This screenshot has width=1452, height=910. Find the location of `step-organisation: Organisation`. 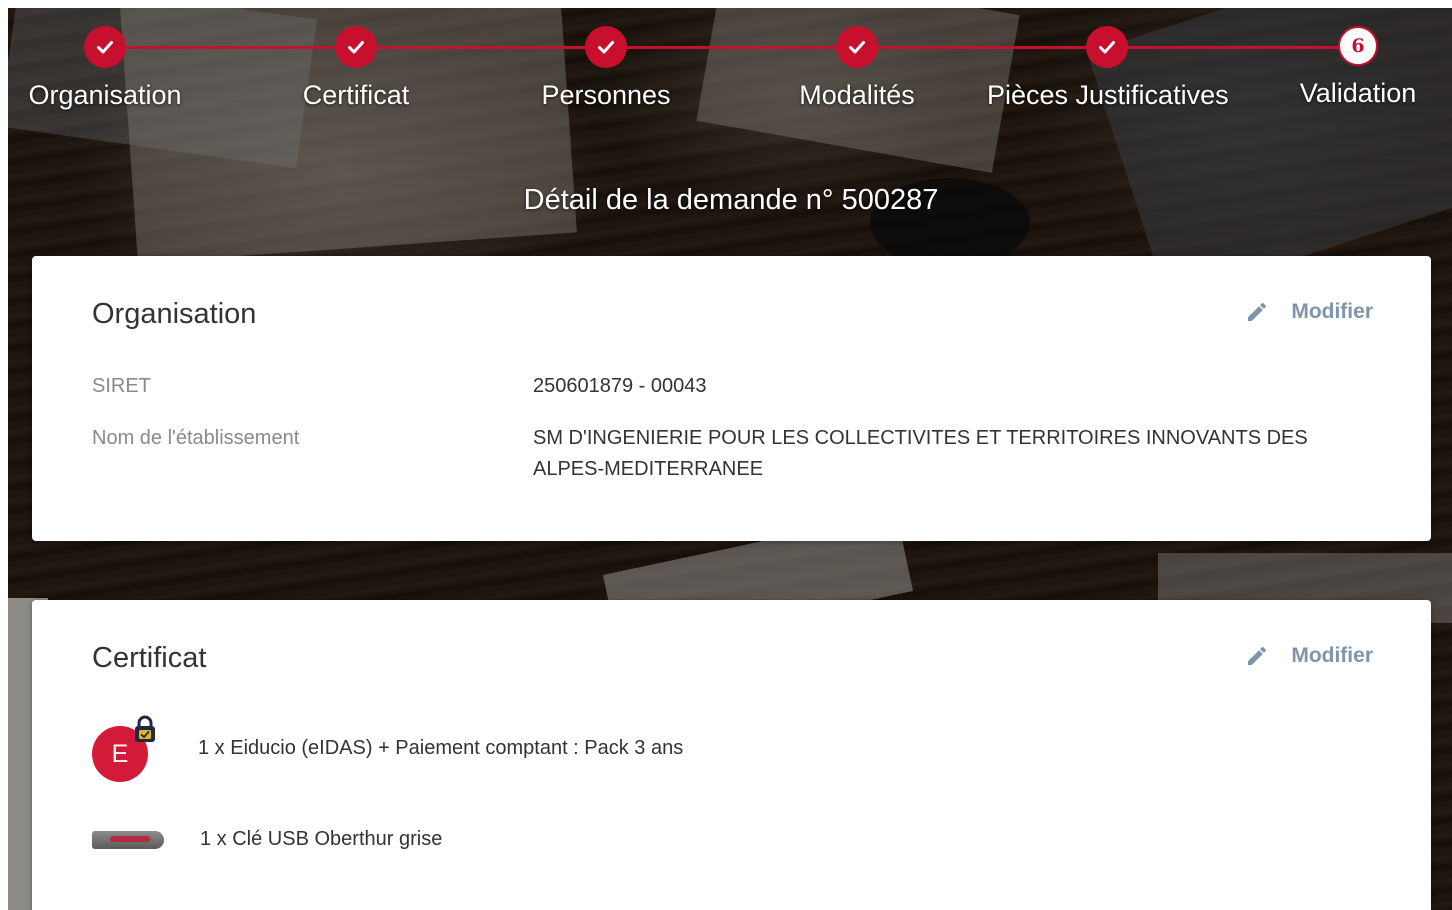

step-organisation: Organisation is located at coordinates (112, 68).